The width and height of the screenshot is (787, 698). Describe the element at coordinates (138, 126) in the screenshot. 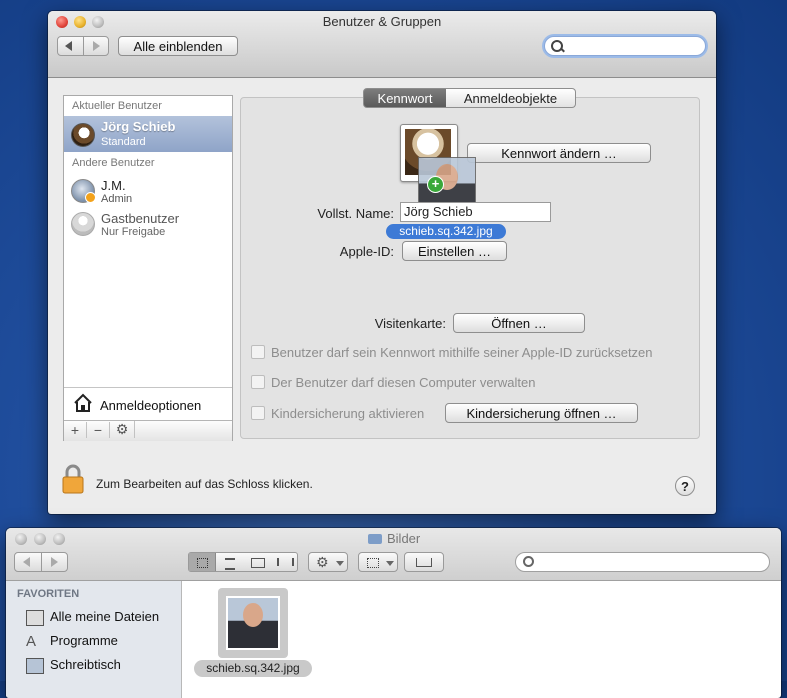

I see `user-name: Jörg Schieb` at that location.